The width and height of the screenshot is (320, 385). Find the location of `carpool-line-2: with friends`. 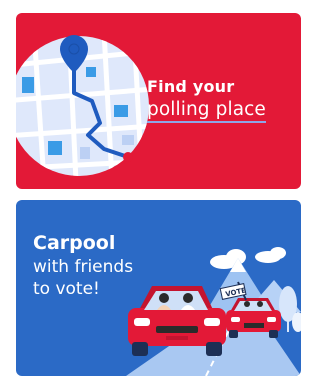

carpool-line-2: with friends is located at coordinates (83, 267).